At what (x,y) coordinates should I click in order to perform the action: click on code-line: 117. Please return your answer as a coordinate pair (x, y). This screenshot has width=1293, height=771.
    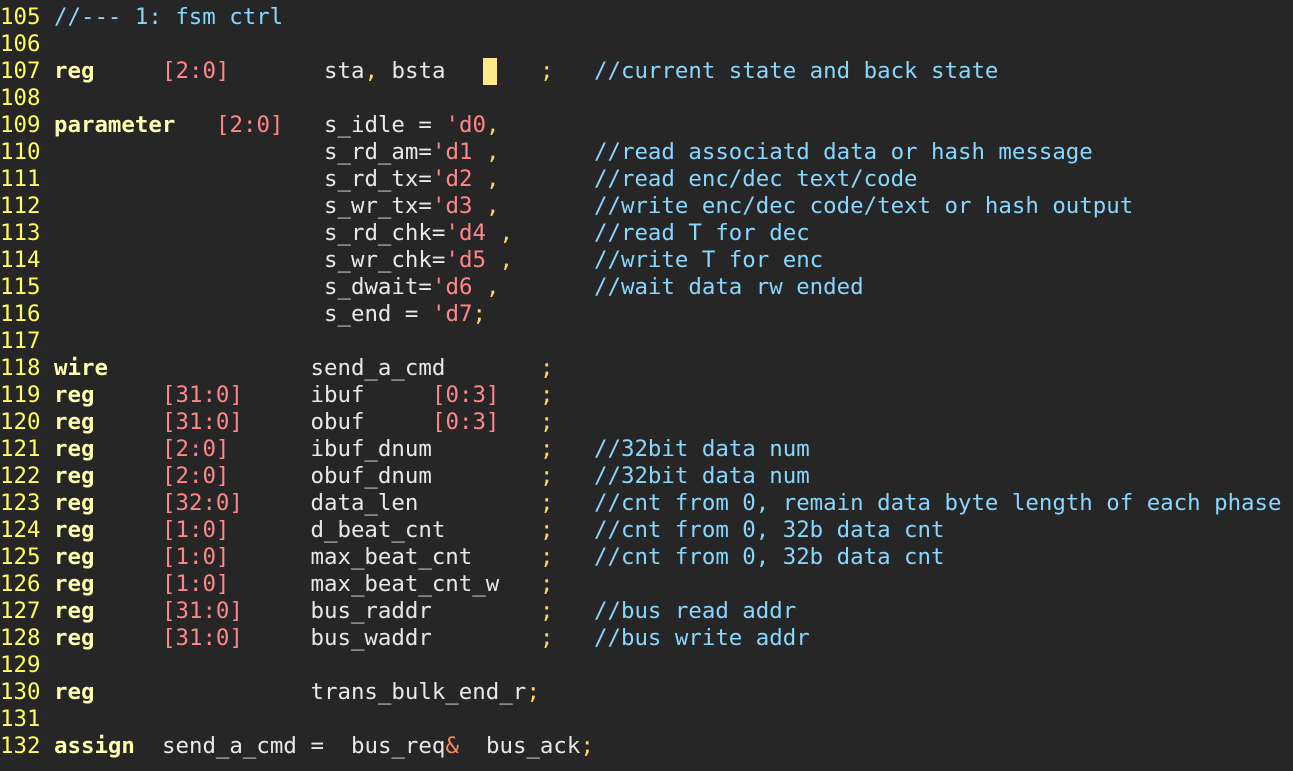
    Looking at the image, I should click on (646, 341).